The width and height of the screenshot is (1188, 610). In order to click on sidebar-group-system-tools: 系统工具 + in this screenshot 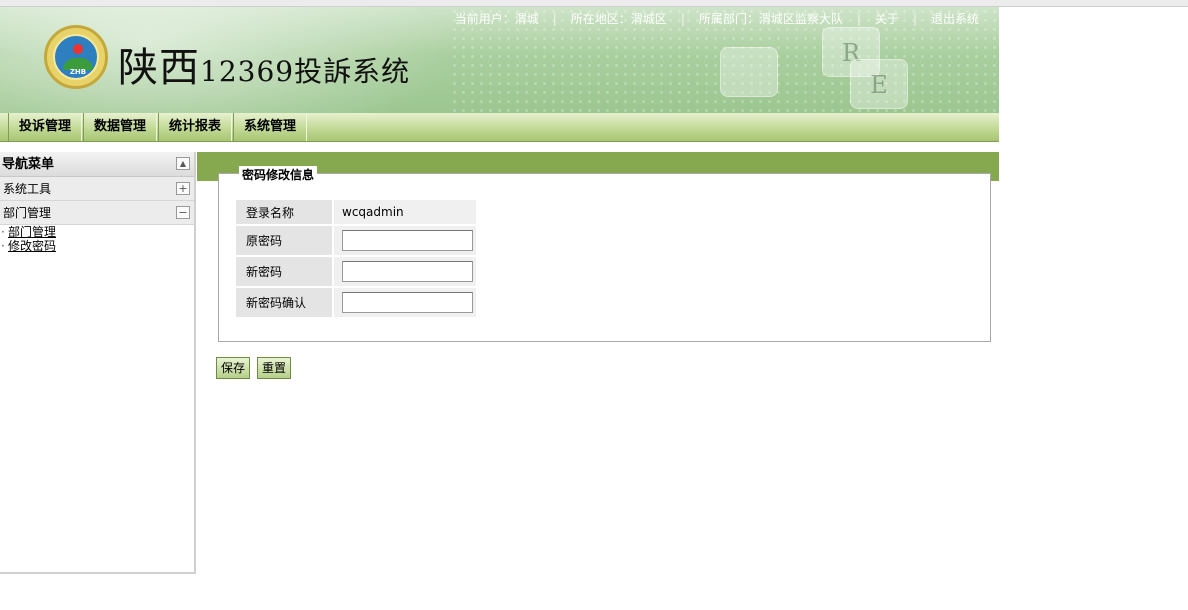, I will do `click(97, 189)`.